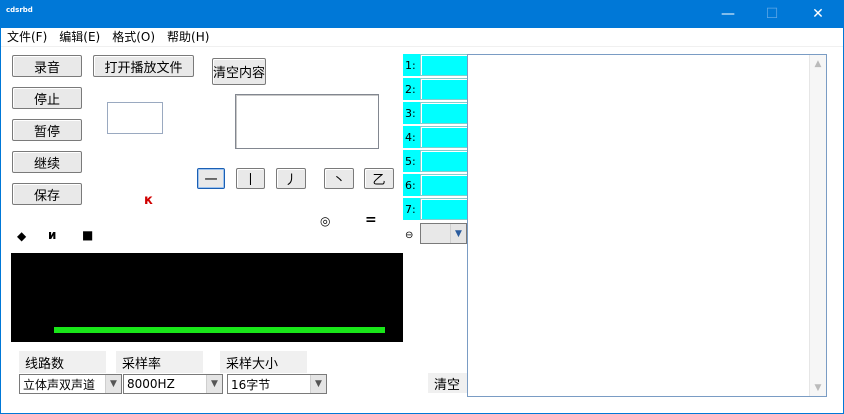 This screenshot has width=844, height=414. Describe the element at coordinates (339, 178) in the screenshot. I see `stroke-dian-button: 丶` at that location.